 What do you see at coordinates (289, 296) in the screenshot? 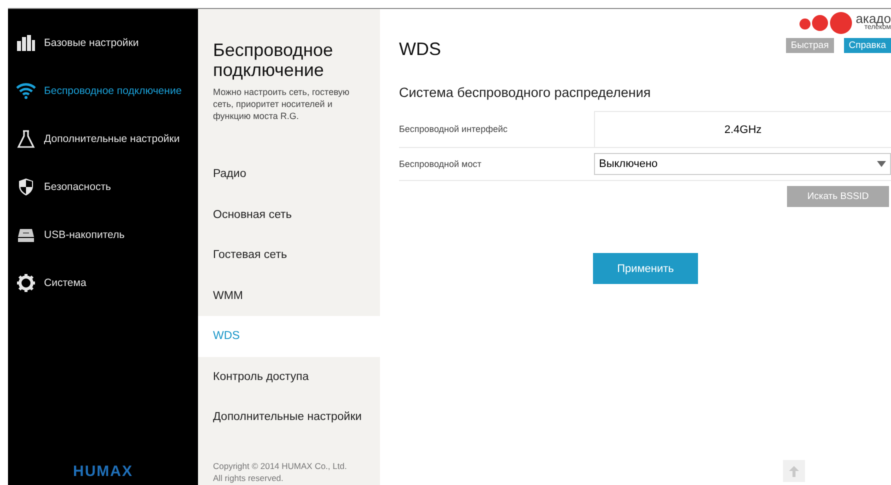
I see `submenu-item: WMM` at bounding box center [289, 296].